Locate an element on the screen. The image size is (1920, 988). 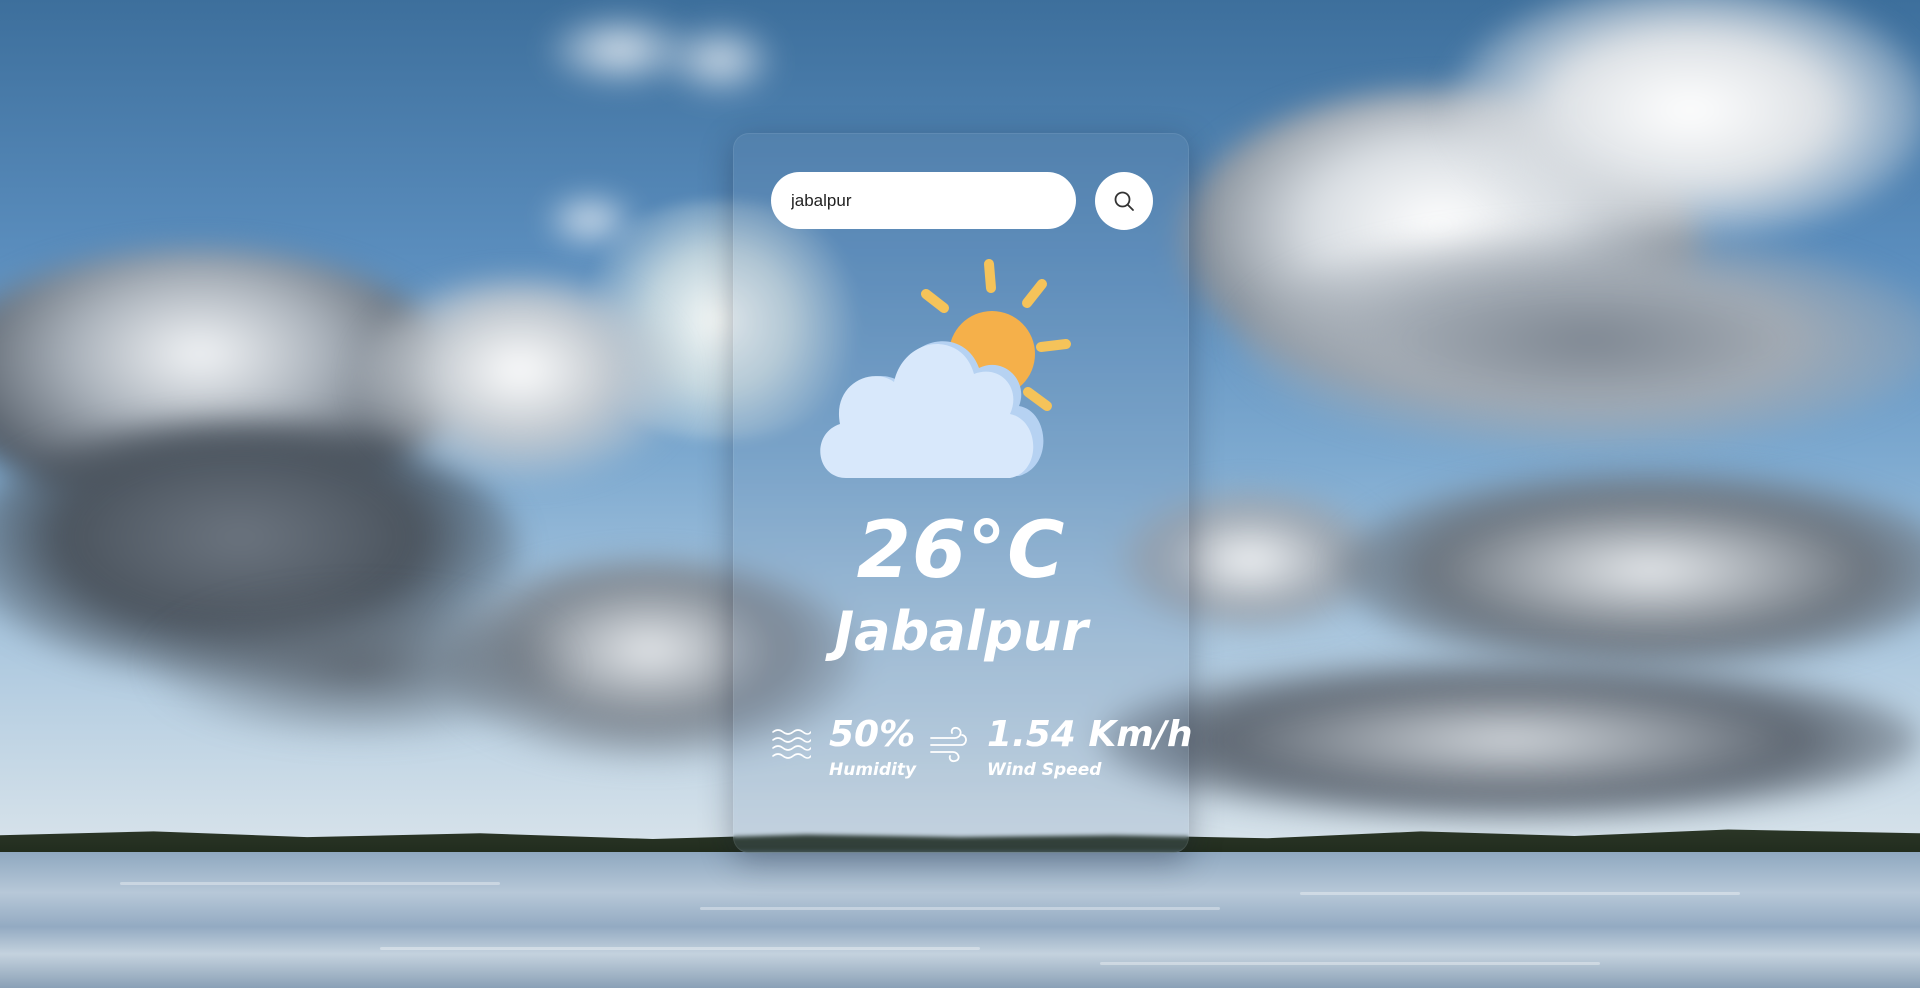
wind-speed-block: 1.54 Km/h Wind Speed is located at coordinates (1061, 747).